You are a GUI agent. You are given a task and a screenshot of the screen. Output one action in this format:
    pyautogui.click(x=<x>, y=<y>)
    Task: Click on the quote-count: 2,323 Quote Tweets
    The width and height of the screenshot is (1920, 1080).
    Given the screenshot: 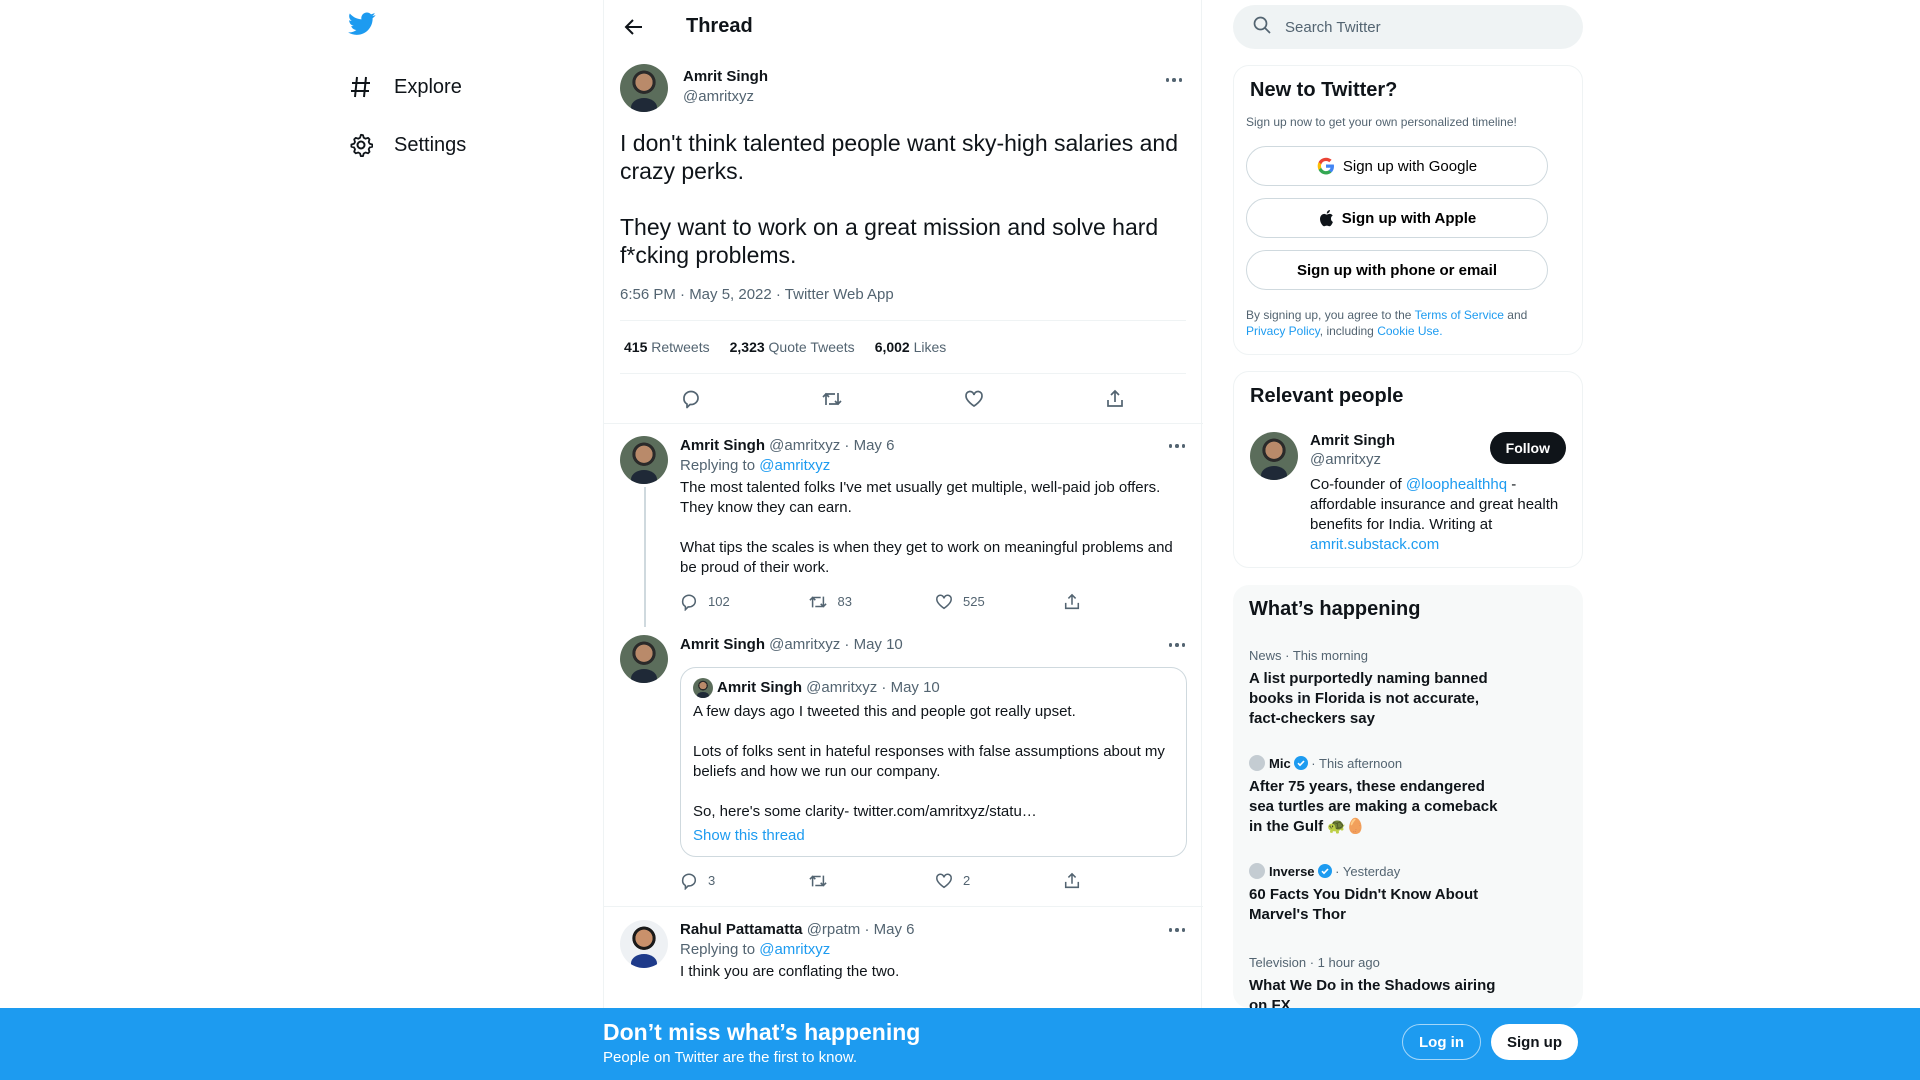 What is the action you would take?
    pyautogui.click(x=792, y=347)
    